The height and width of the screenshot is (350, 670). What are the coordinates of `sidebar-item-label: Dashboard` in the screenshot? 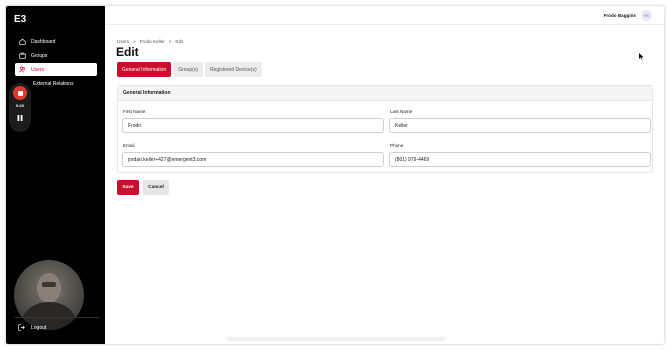 It's located at (43, 41).